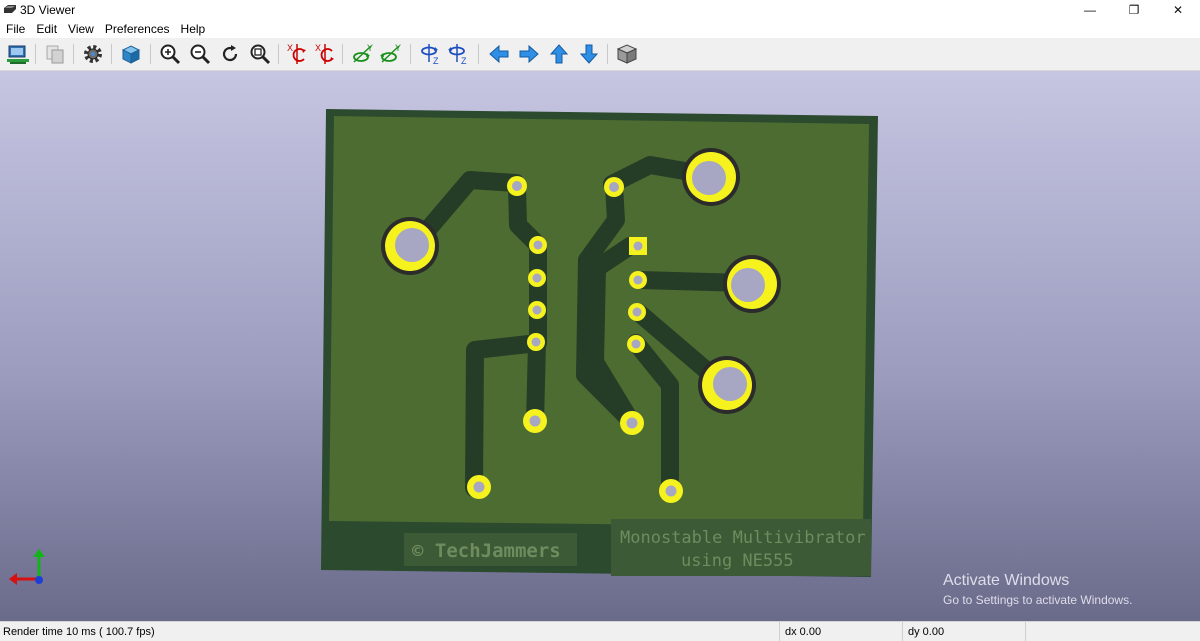  Describe the element at coordinates (737, 561) in the screenshot. I see `silkscreen-right-line2: using NE555` at that location.